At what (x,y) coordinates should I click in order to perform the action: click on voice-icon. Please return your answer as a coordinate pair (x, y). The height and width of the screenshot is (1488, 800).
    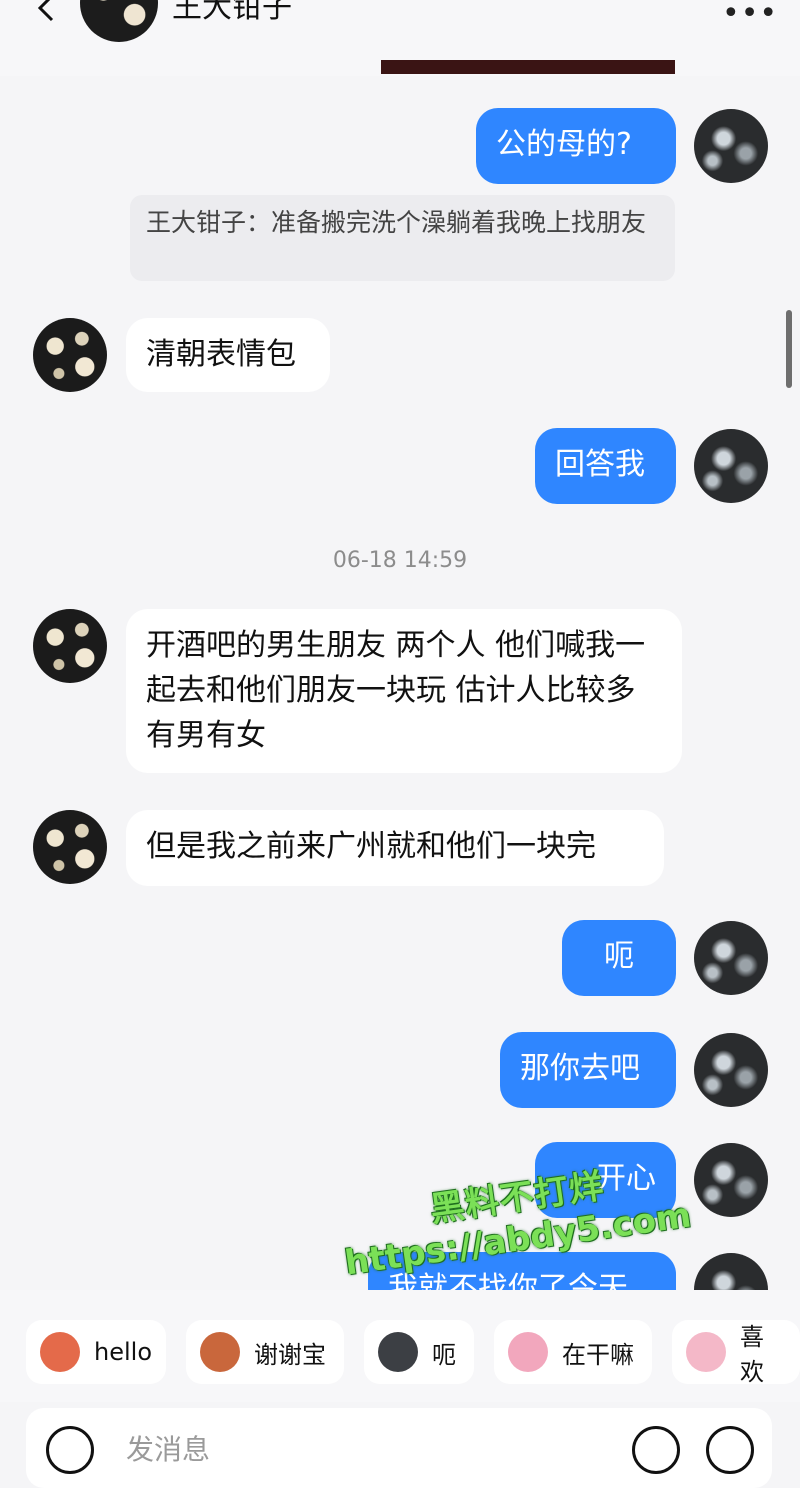
    Looking at the image, I should click on (70, 1450).